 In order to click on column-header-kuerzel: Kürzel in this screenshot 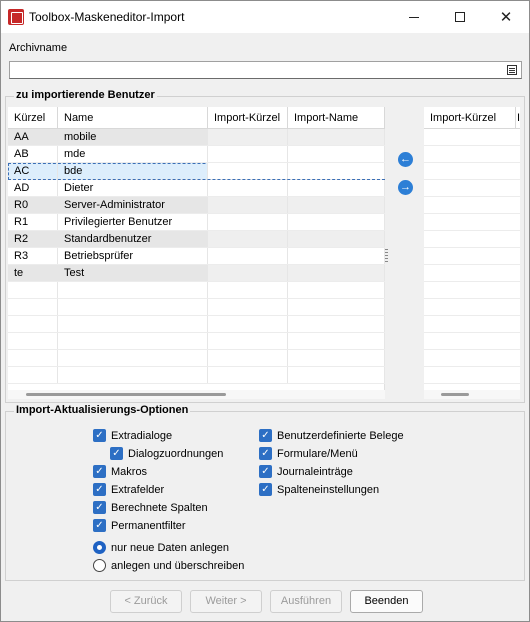, I will do `click(33, 118)`.